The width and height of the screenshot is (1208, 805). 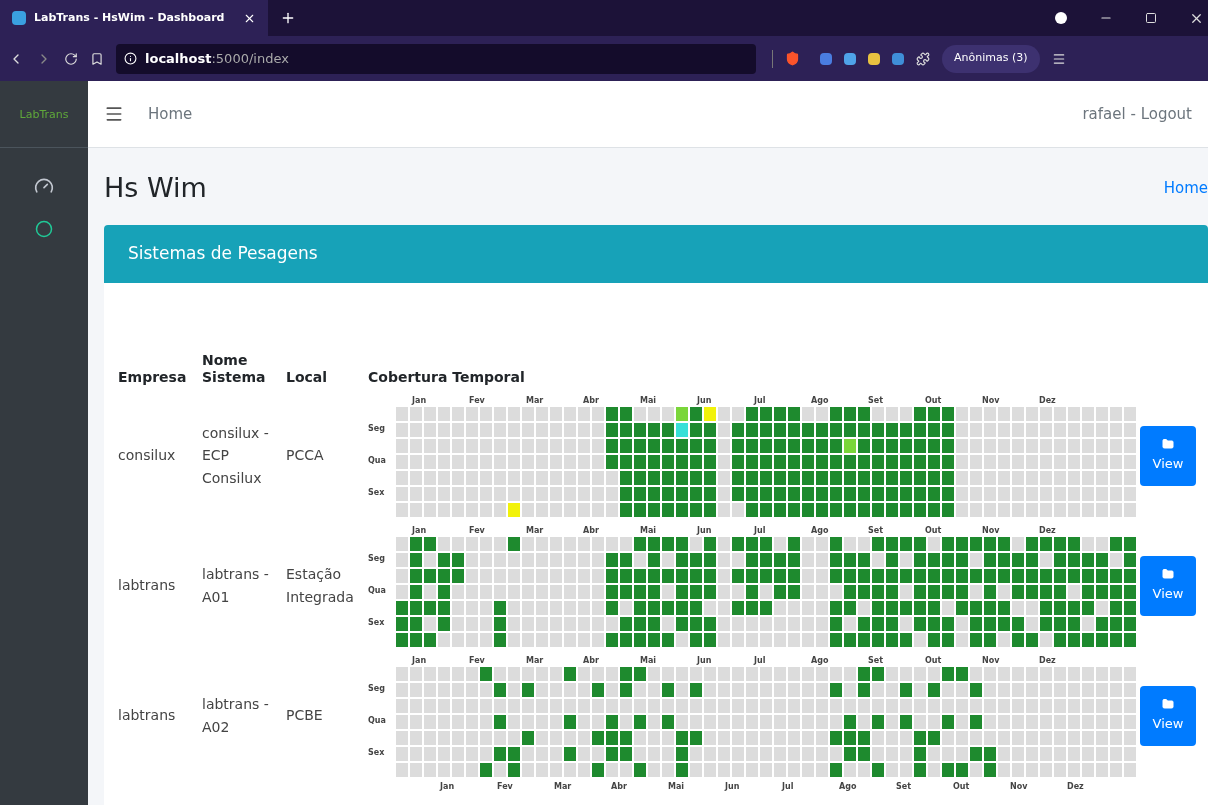 I want to click on dashboard-icon, so click(x=44, y=186).